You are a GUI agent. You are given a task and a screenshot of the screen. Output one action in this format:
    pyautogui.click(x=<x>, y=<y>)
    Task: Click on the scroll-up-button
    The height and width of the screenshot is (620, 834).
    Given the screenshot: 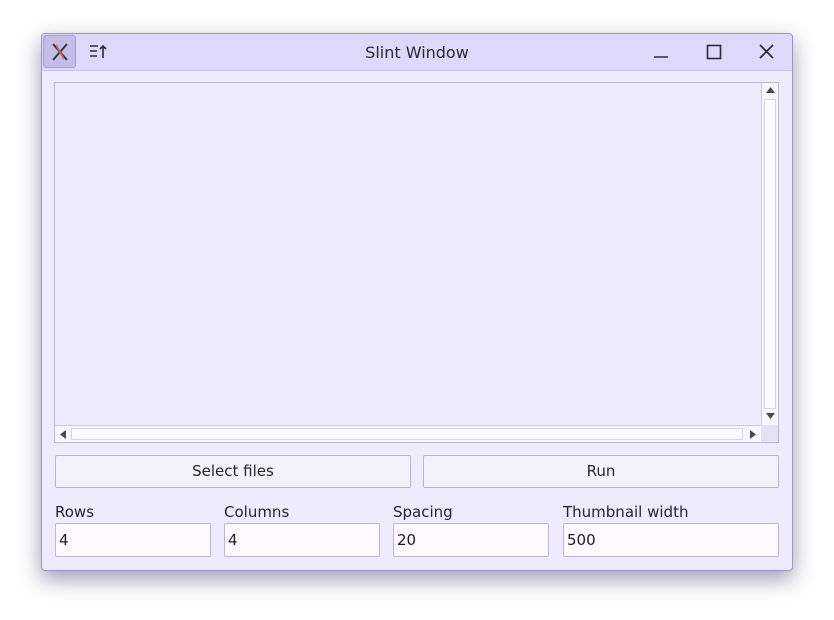 What is the action you would take?
    pyautogui.click(x=770, y=91)
    